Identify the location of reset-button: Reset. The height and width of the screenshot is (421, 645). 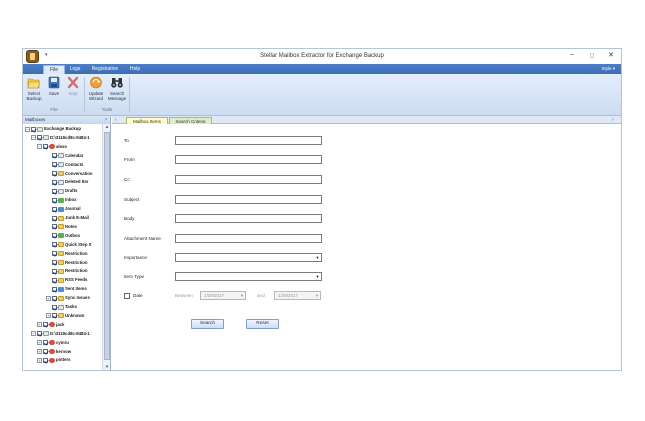
(262, 324).